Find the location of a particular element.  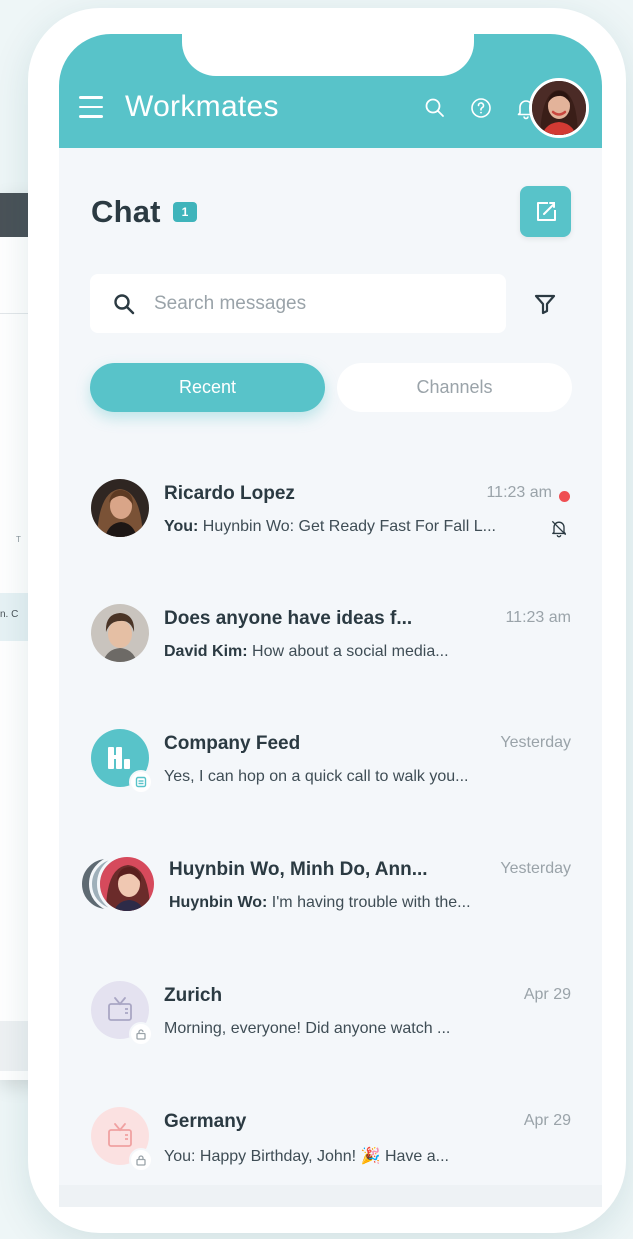

compose-icon is located at coordinates (546, 211).